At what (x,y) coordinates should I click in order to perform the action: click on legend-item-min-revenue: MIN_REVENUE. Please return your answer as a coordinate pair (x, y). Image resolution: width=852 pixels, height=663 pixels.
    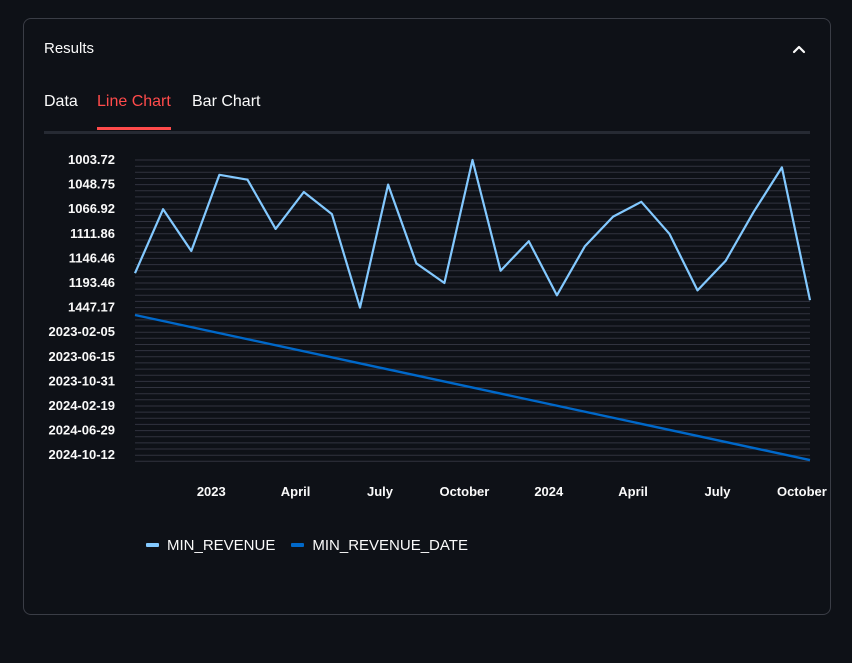
    Looking at the image, I should click on (210, 545).